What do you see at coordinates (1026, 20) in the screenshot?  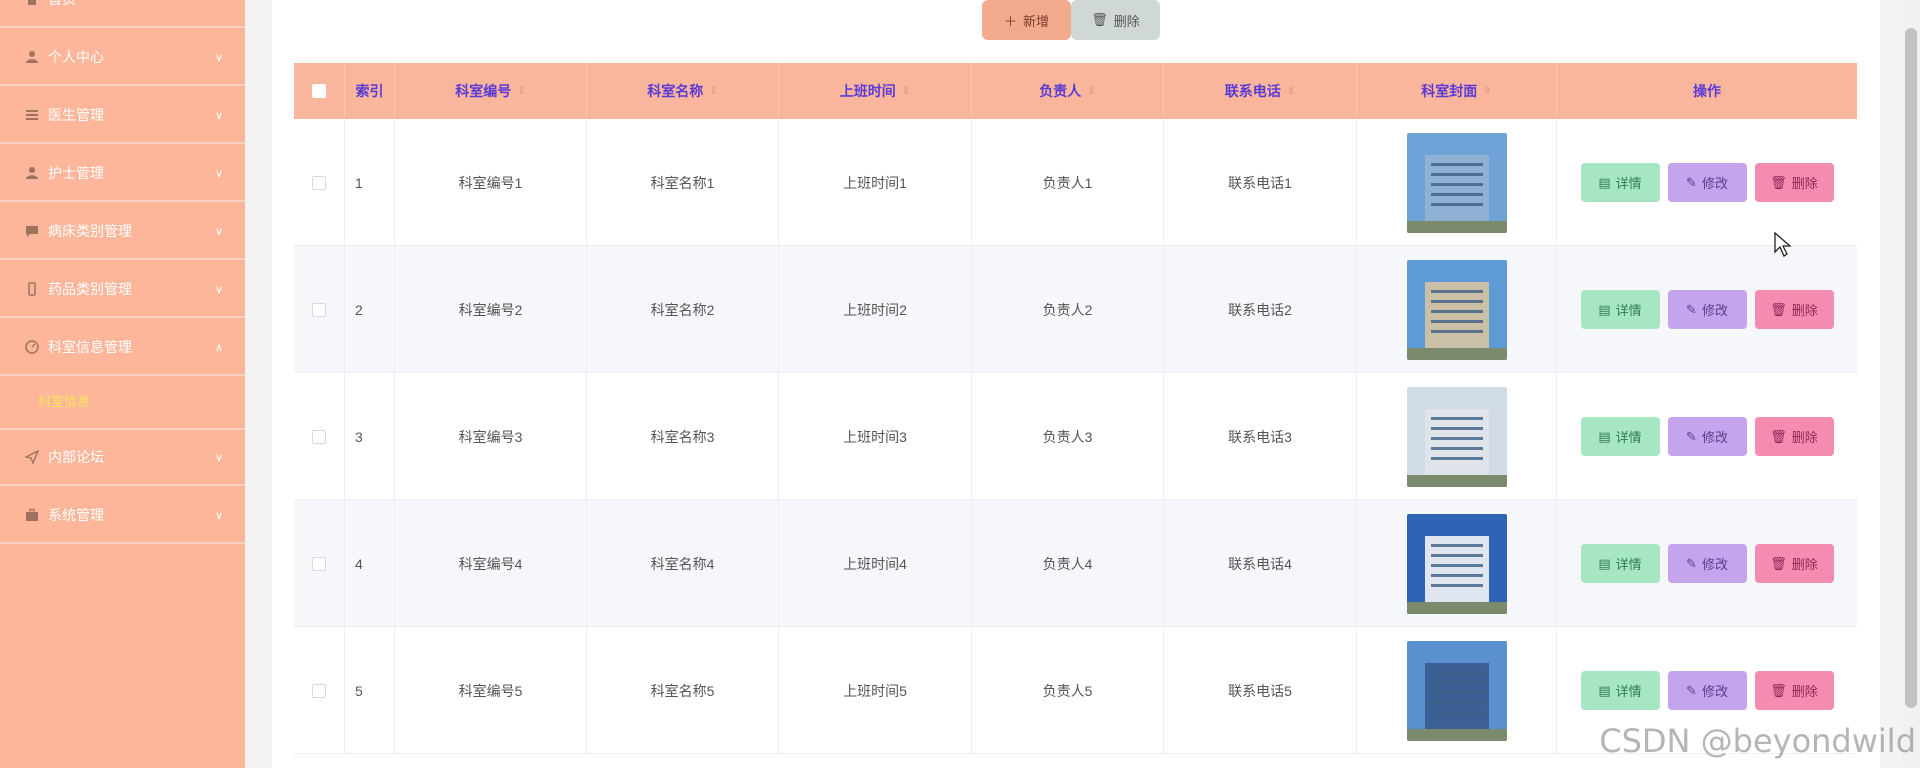 I see `add-button: ＋ 新增` at bounding box center [1026, 20].